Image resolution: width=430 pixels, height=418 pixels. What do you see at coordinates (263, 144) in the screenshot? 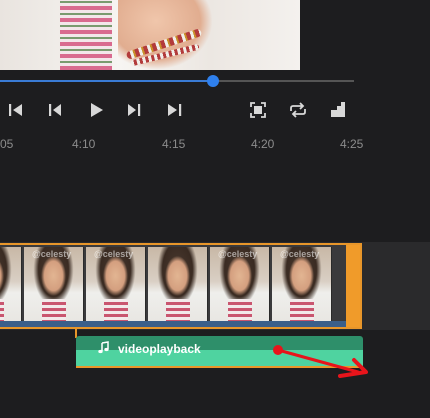
I see `ruler-label: 4:20` at bounding box center [263, 144].